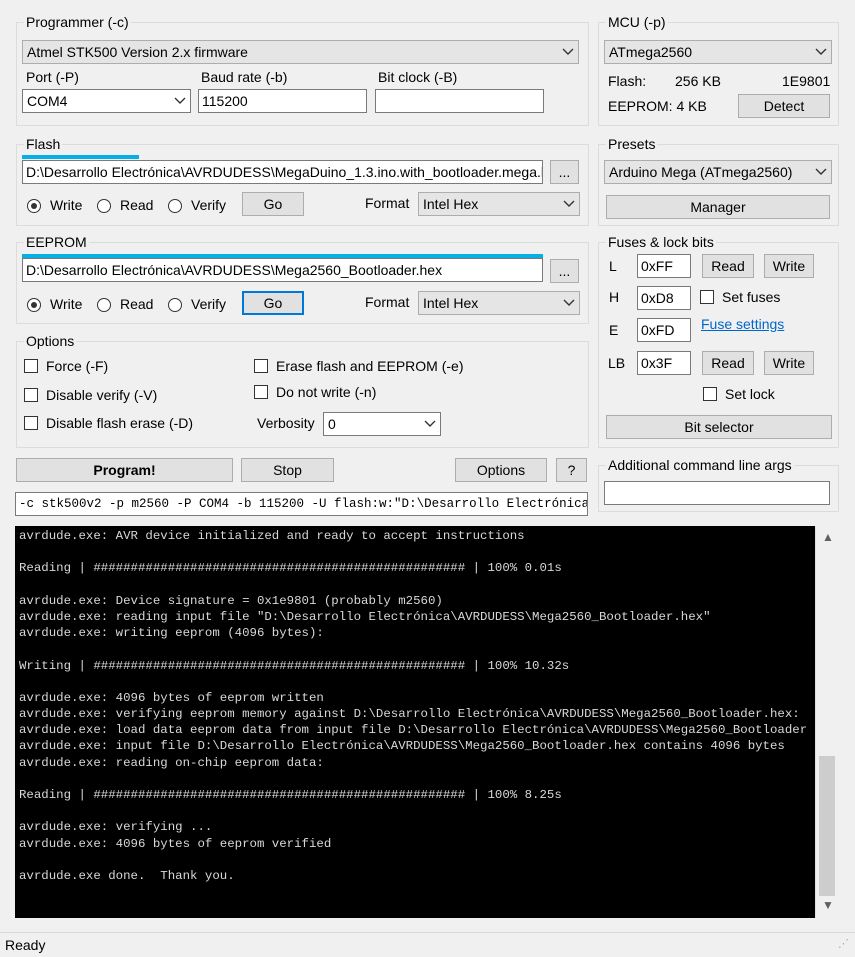 This screenshot has height=957, width=855. I want to click on force-checkbox, so click(31, 366).